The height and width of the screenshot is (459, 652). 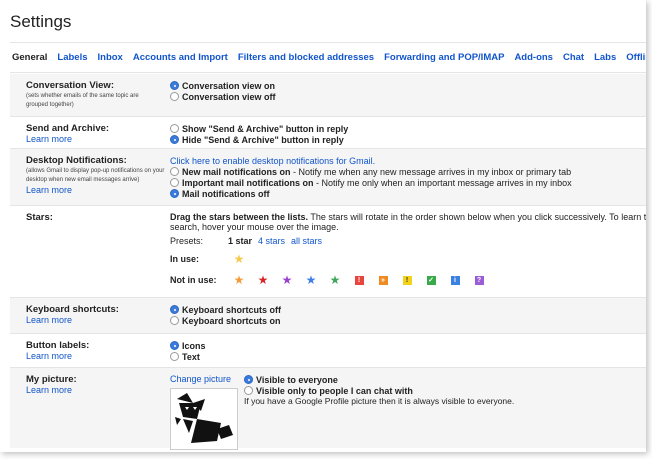 I want to click on conversation-view-off-option: Conversation view off, so click(x=408, y=96).